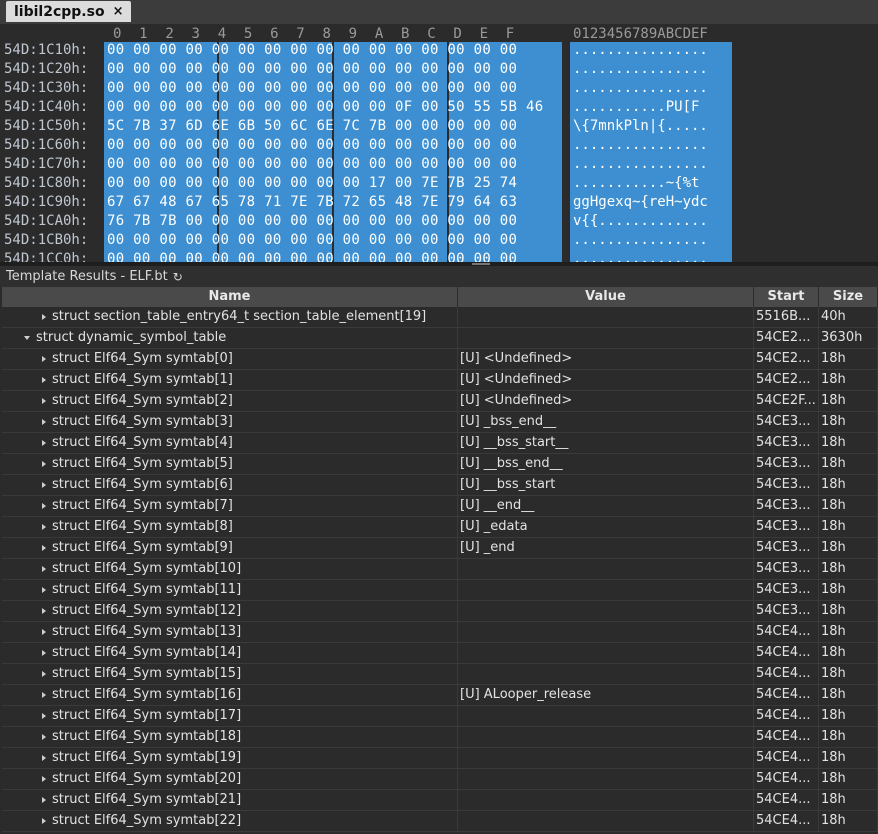  What do you see at coordinates (440, 821) in the screenshot?
I see `table-row: struct Elf64_Sym symtab[22] 54CE4... 18h` at bounding box center [440, 821].